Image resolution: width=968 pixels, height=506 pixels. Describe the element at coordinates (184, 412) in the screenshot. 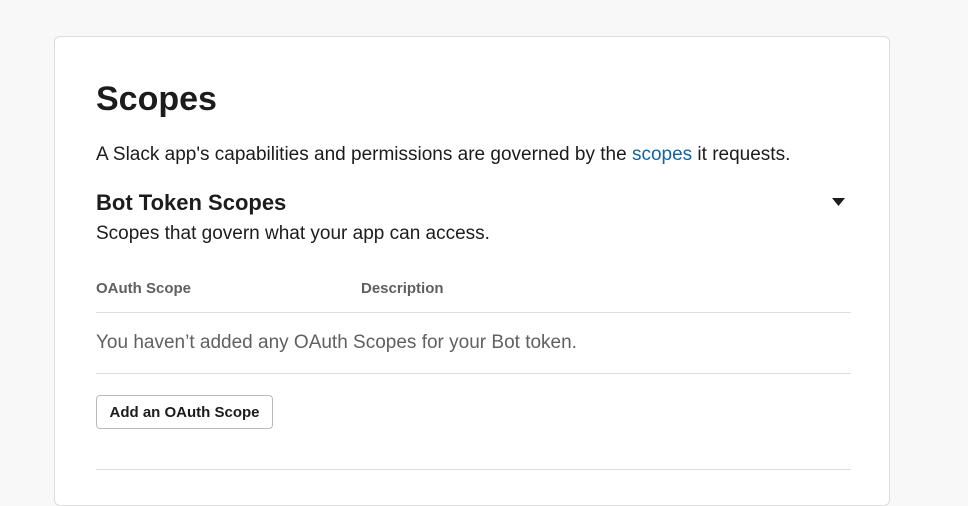

I see `add-oauth-scope-button: Add an OAuth Scope` at that location.